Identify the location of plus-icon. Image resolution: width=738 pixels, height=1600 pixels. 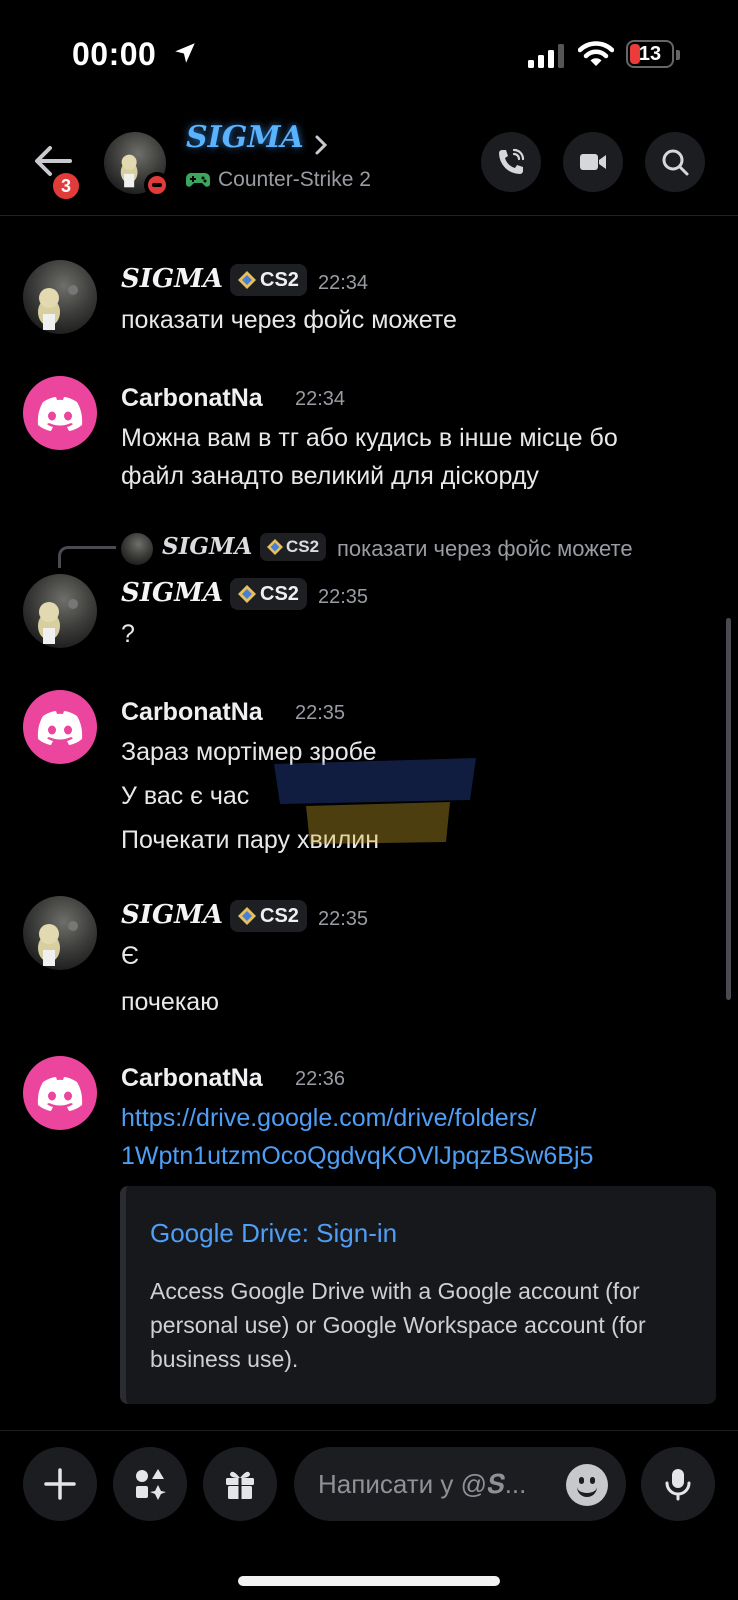
(60, 1484).